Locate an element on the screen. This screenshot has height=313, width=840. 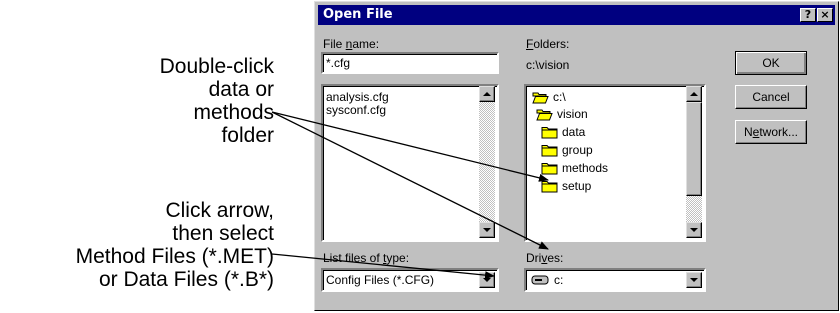
file-list-scrollbar is located at coordinates (487, 162).